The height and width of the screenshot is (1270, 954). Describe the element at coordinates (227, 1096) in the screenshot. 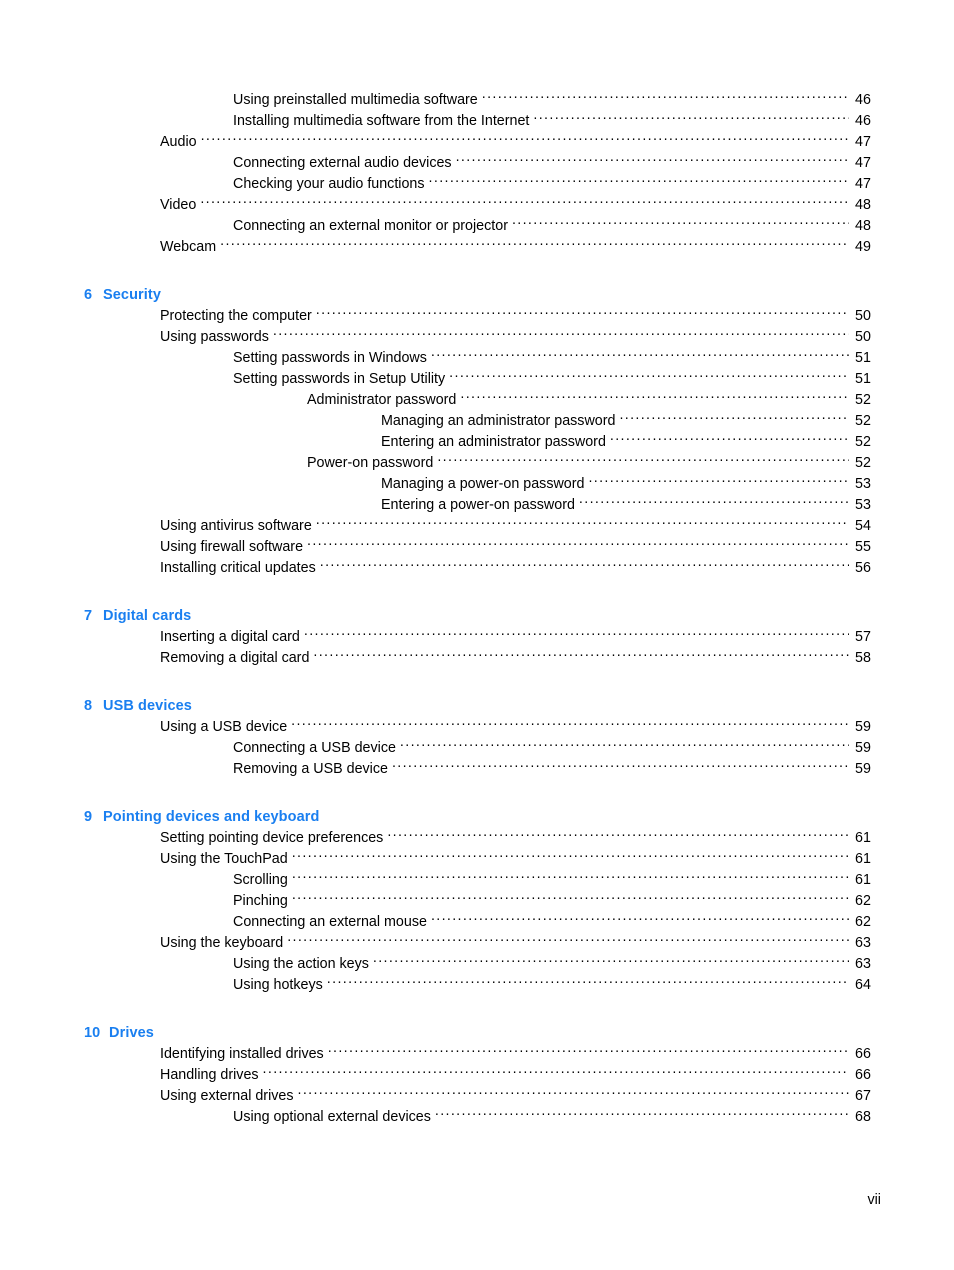

I see `toc-entry-label: Using external drives` at that location.